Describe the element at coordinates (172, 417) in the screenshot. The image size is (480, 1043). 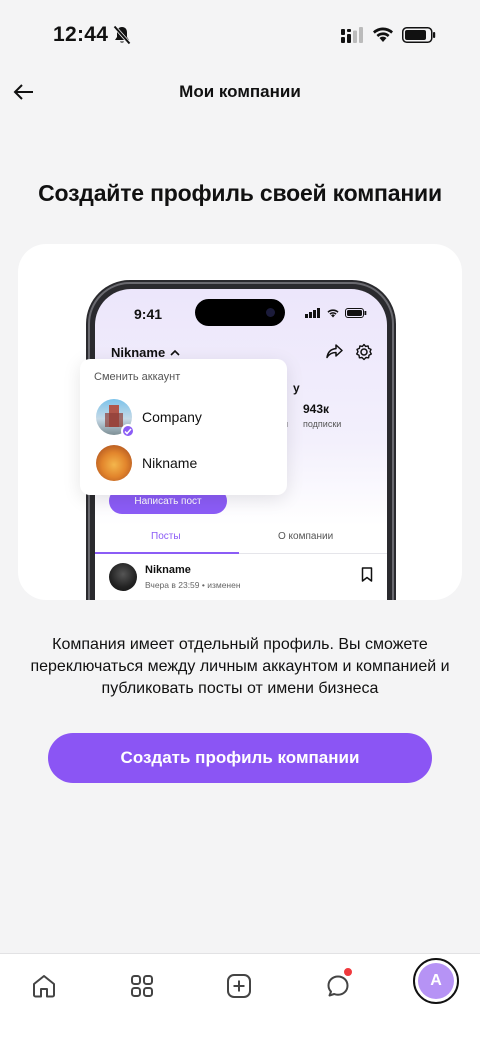
I see `account-name-company: Company` at that location.